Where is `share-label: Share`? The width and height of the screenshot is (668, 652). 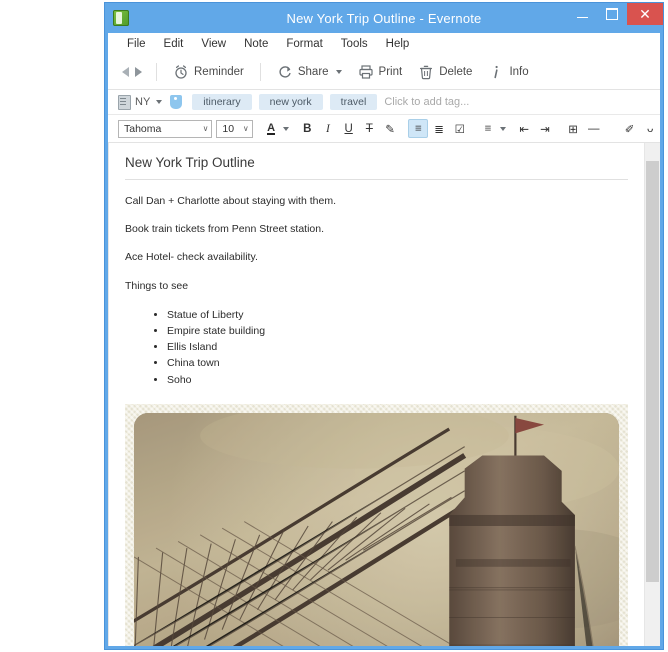
share-label: Share is located at coordinates (313, 72).